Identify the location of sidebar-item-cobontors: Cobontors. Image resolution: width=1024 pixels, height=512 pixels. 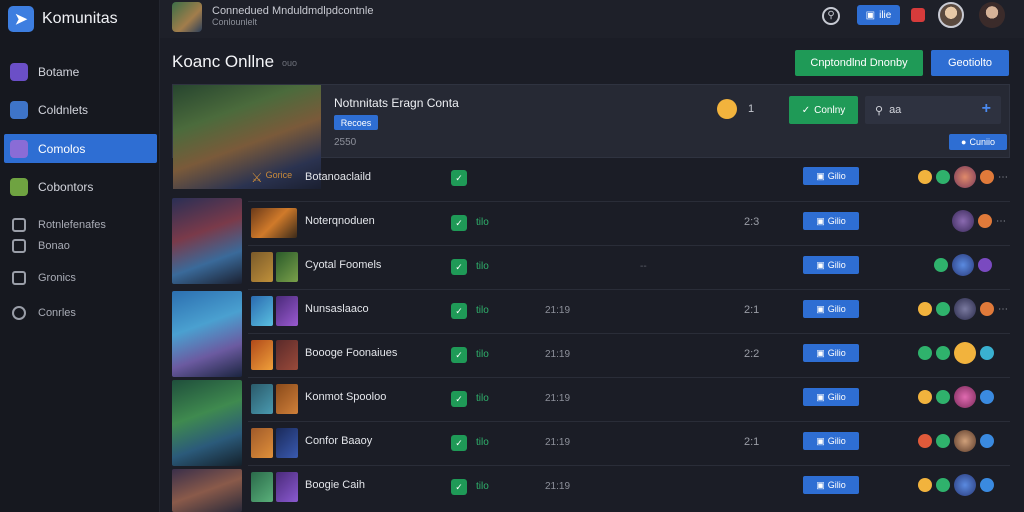
(80, 186).